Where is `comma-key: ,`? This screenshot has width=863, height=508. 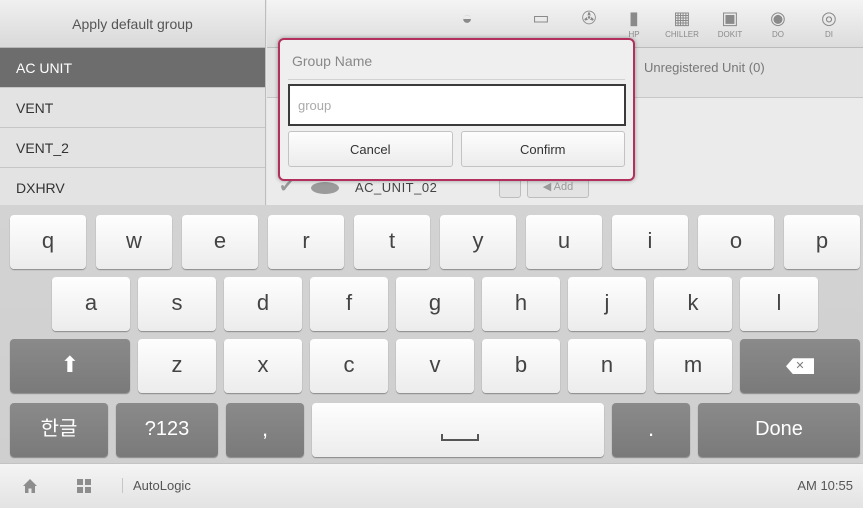
comma-key: , is located at coordinates (265, 430).